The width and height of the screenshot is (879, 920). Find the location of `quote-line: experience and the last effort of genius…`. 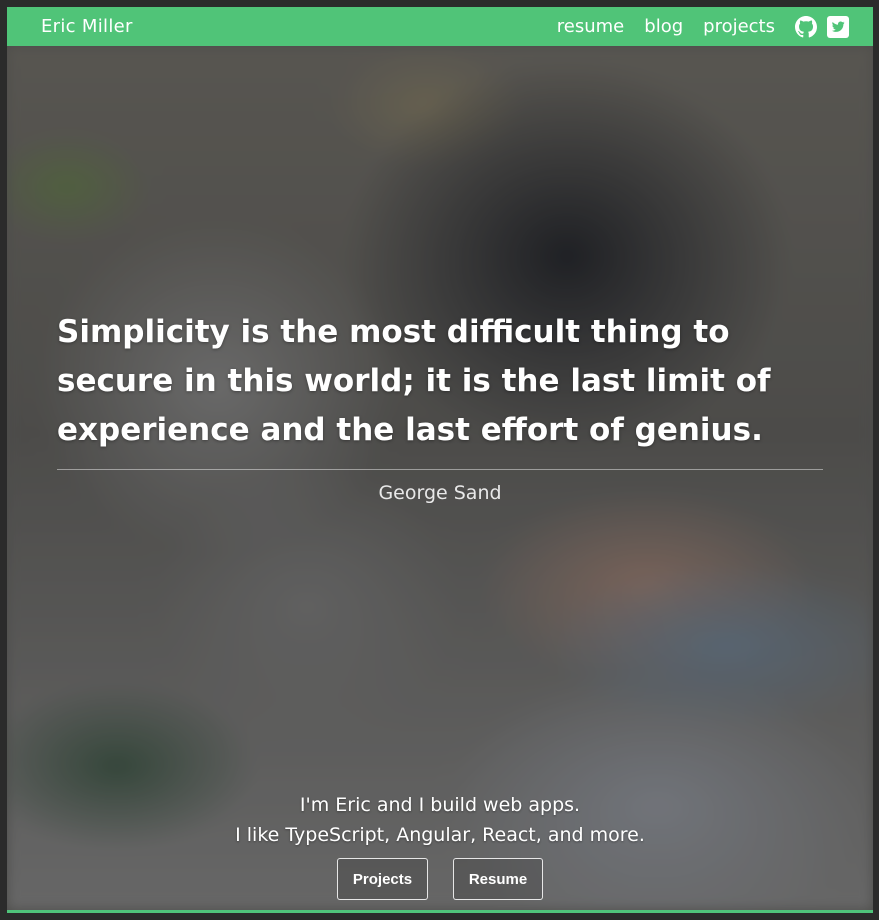

quote-line: experience and the last effort of genius… is located at coordinates (410, 430).